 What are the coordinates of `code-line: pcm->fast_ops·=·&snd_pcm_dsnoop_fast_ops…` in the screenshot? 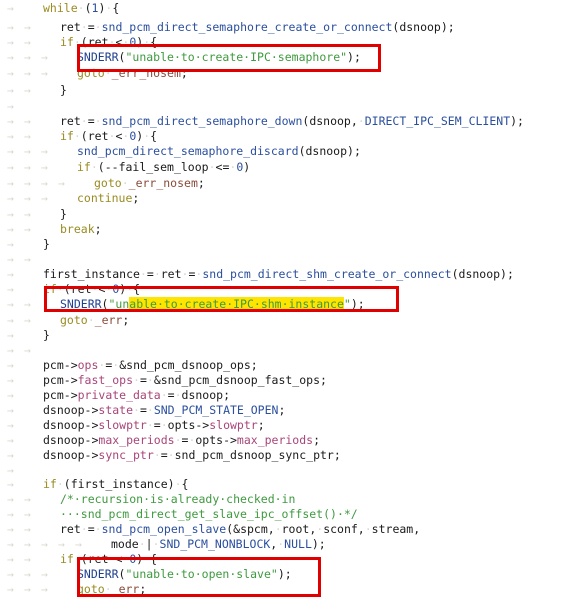 It's located at (185, 380).